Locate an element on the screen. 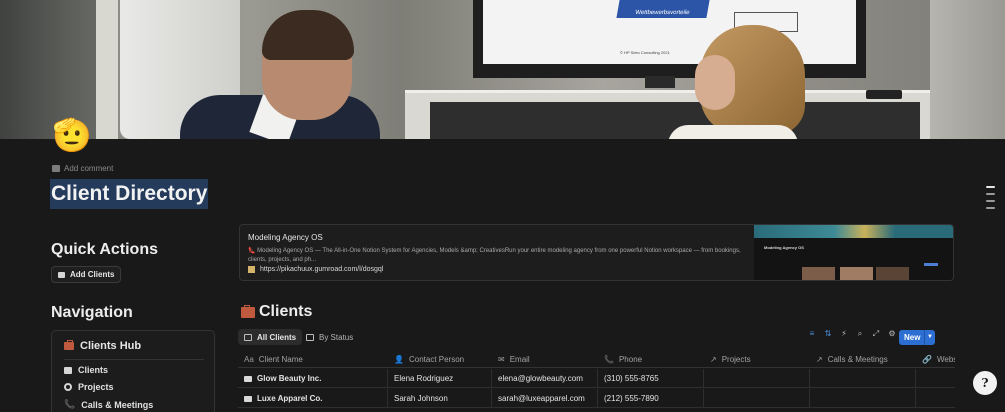  cover-screen-label: Wettbewerbsvorteile is located at coordinates (663, 9).